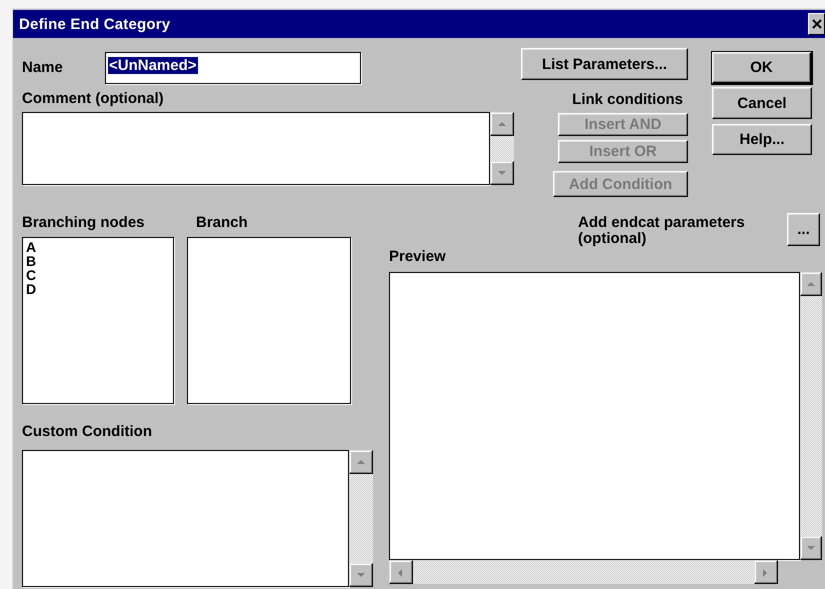  Describe the element at coordinates (762, 103) in the screenshot. I see `cancel-button: Cancel` at that location.